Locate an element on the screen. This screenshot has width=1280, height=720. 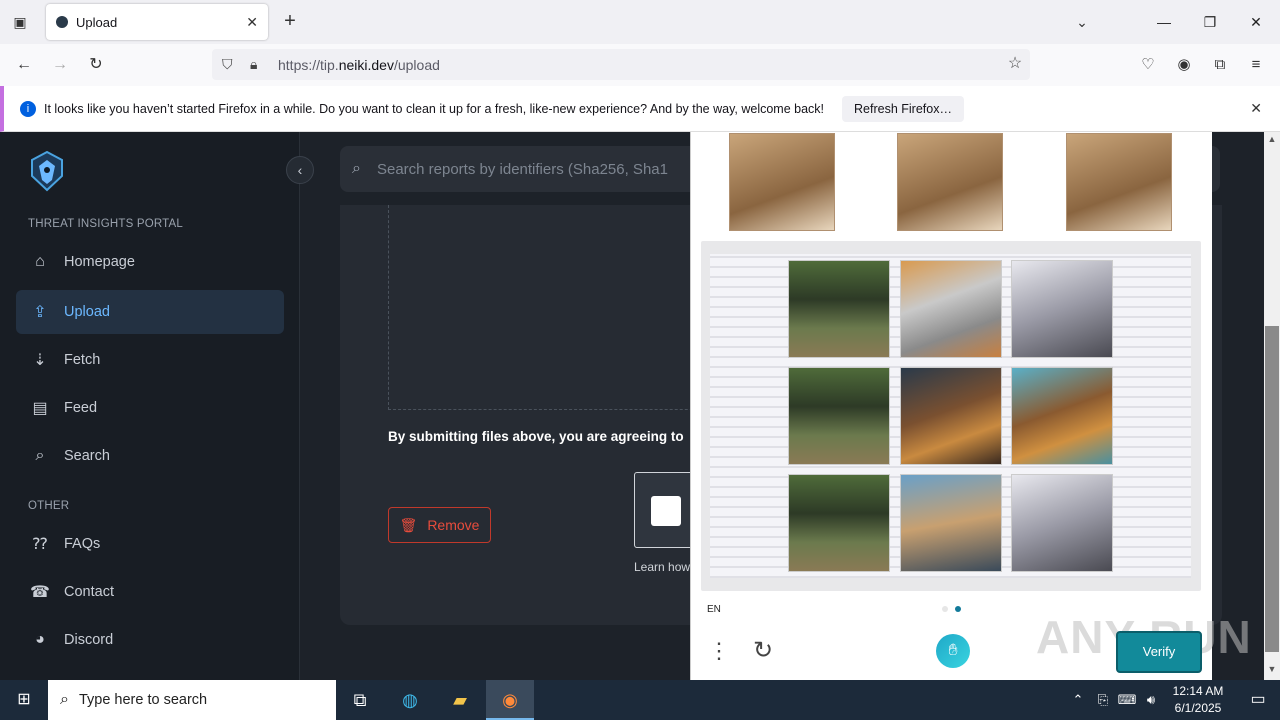
scrollbar-thumb is located at coordinates (1272, 489).